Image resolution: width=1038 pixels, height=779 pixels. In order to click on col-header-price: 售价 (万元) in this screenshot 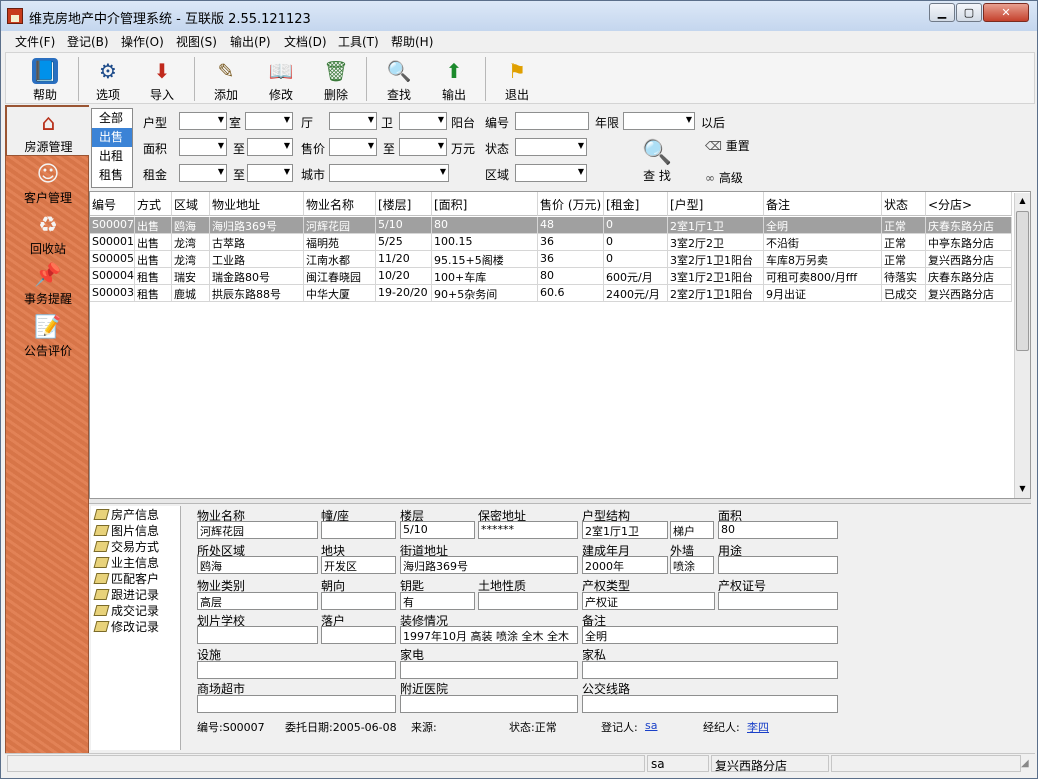, I will do `click(571, 204)`.